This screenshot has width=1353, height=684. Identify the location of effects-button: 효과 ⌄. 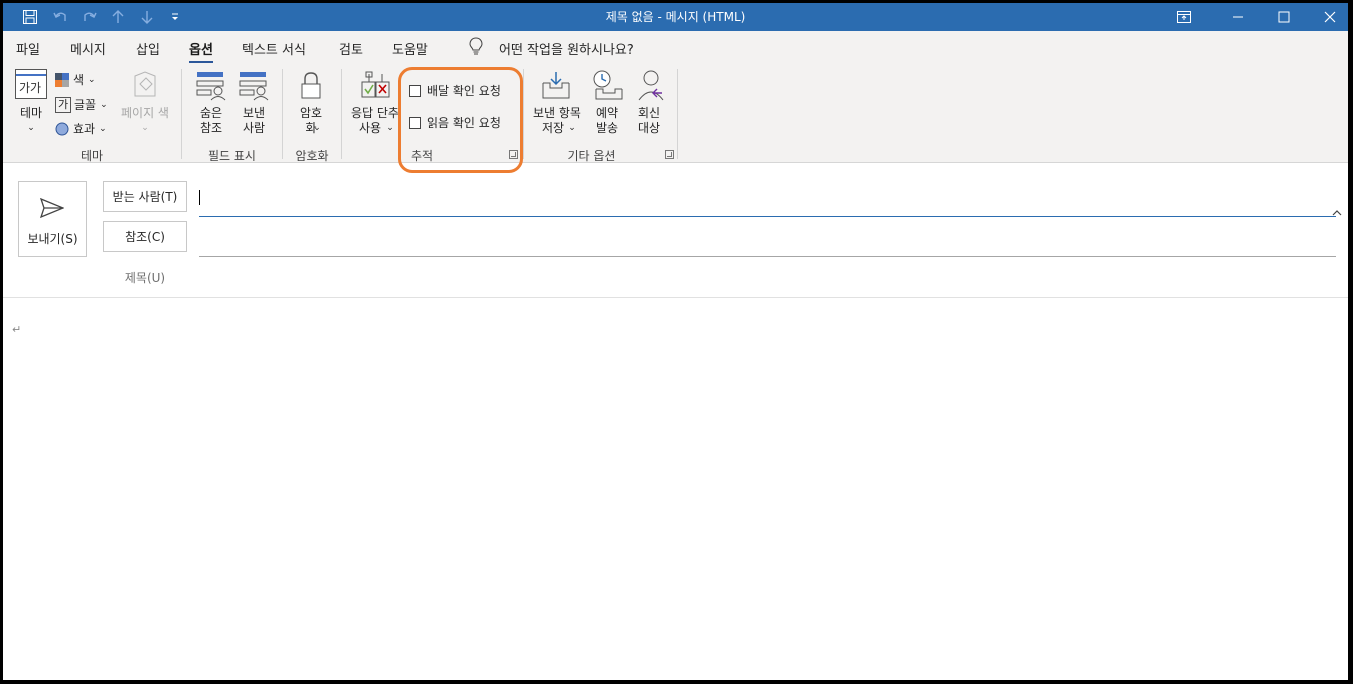
(81, 128).